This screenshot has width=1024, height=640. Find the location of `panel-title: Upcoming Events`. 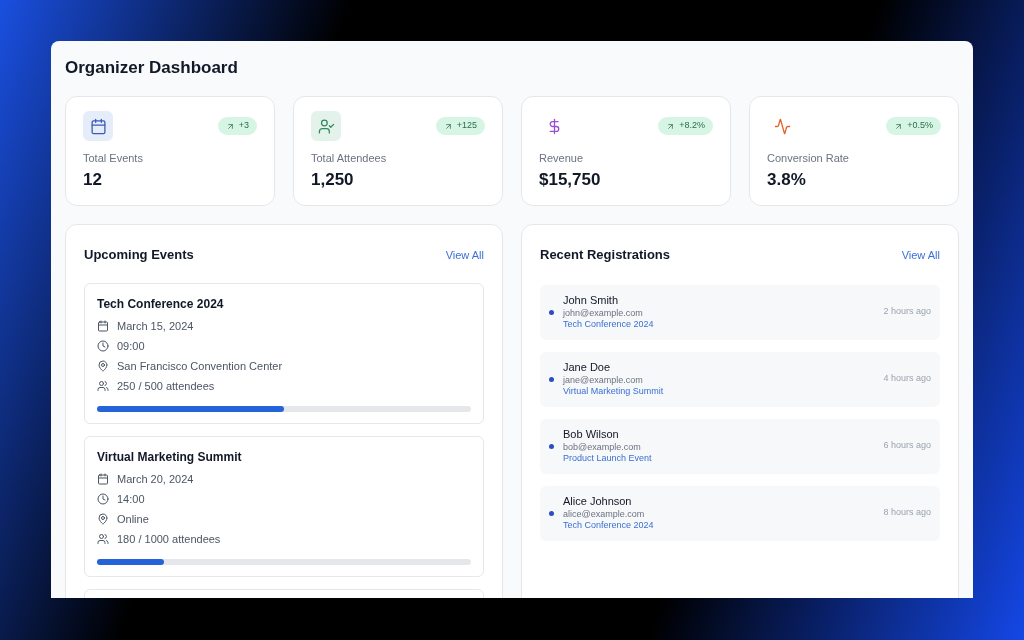

panel-title: Upcoming Events is located at coordinates (139, 255).